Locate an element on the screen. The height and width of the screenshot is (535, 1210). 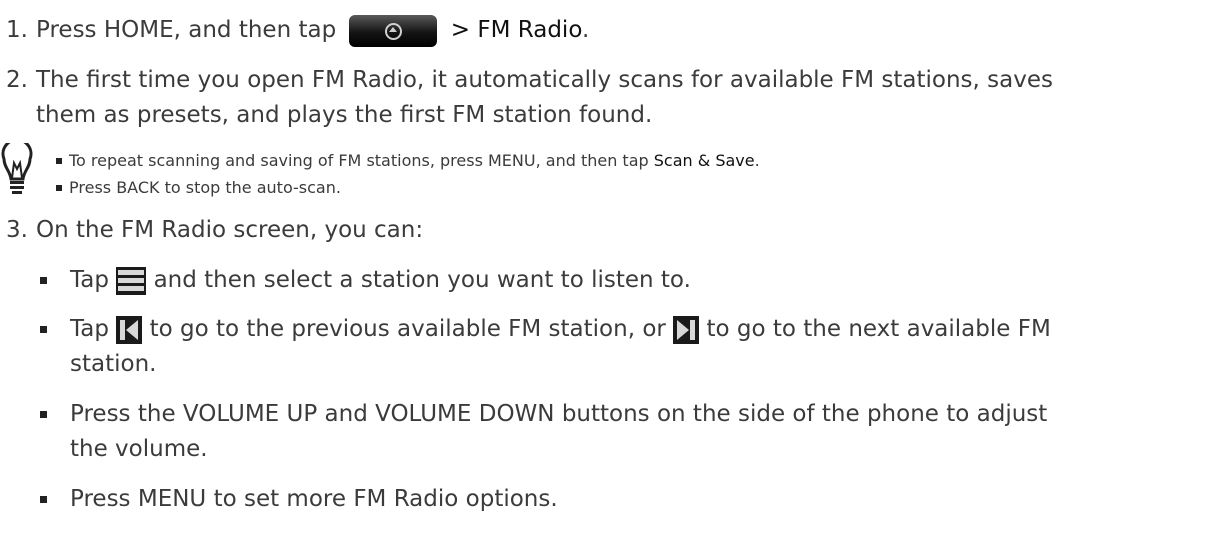
tip-1-bullet is located at coordinates (59, 161).